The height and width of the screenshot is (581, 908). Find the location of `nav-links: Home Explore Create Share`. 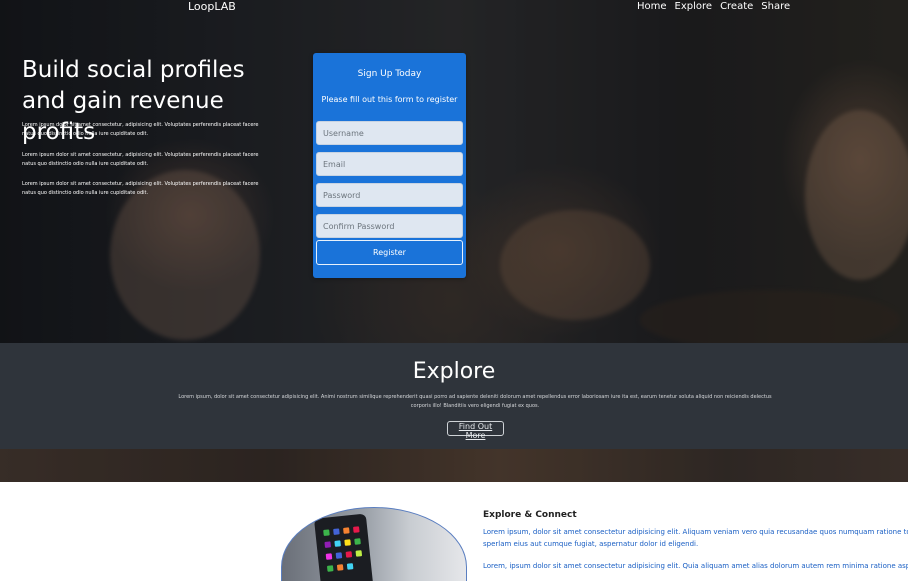

nav-links: Home Explore Create Share is located at coordinates (713, 6).